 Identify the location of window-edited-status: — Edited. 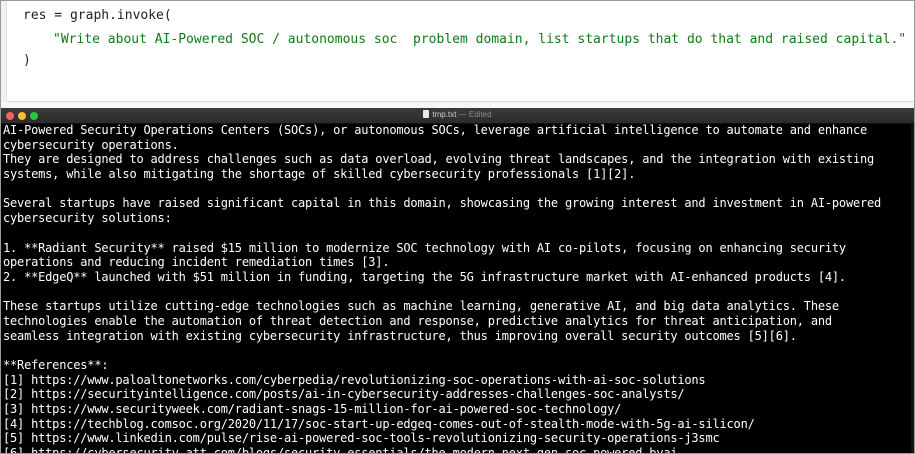
(475, 114).